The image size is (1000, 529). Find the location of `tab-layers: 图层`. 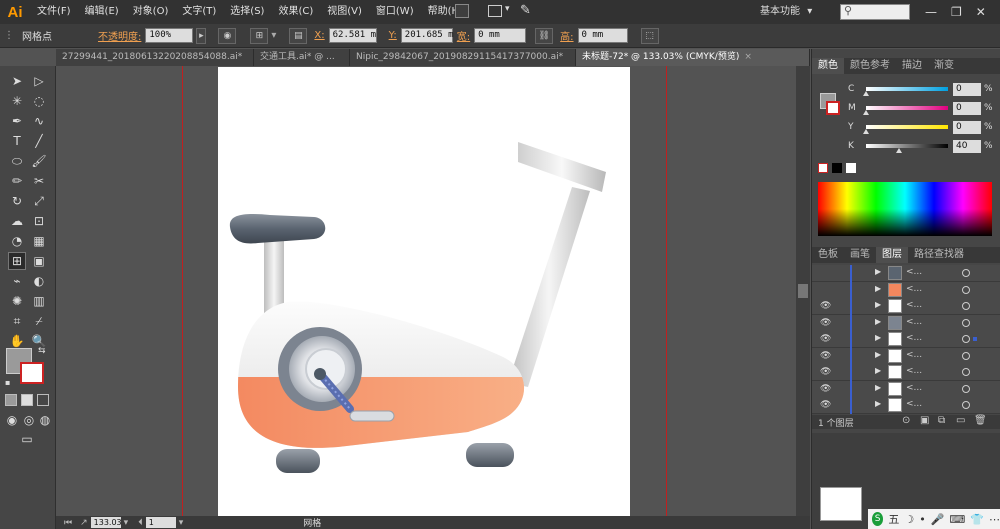

tab-layers: 图层 is located at coordinates (892, 255).